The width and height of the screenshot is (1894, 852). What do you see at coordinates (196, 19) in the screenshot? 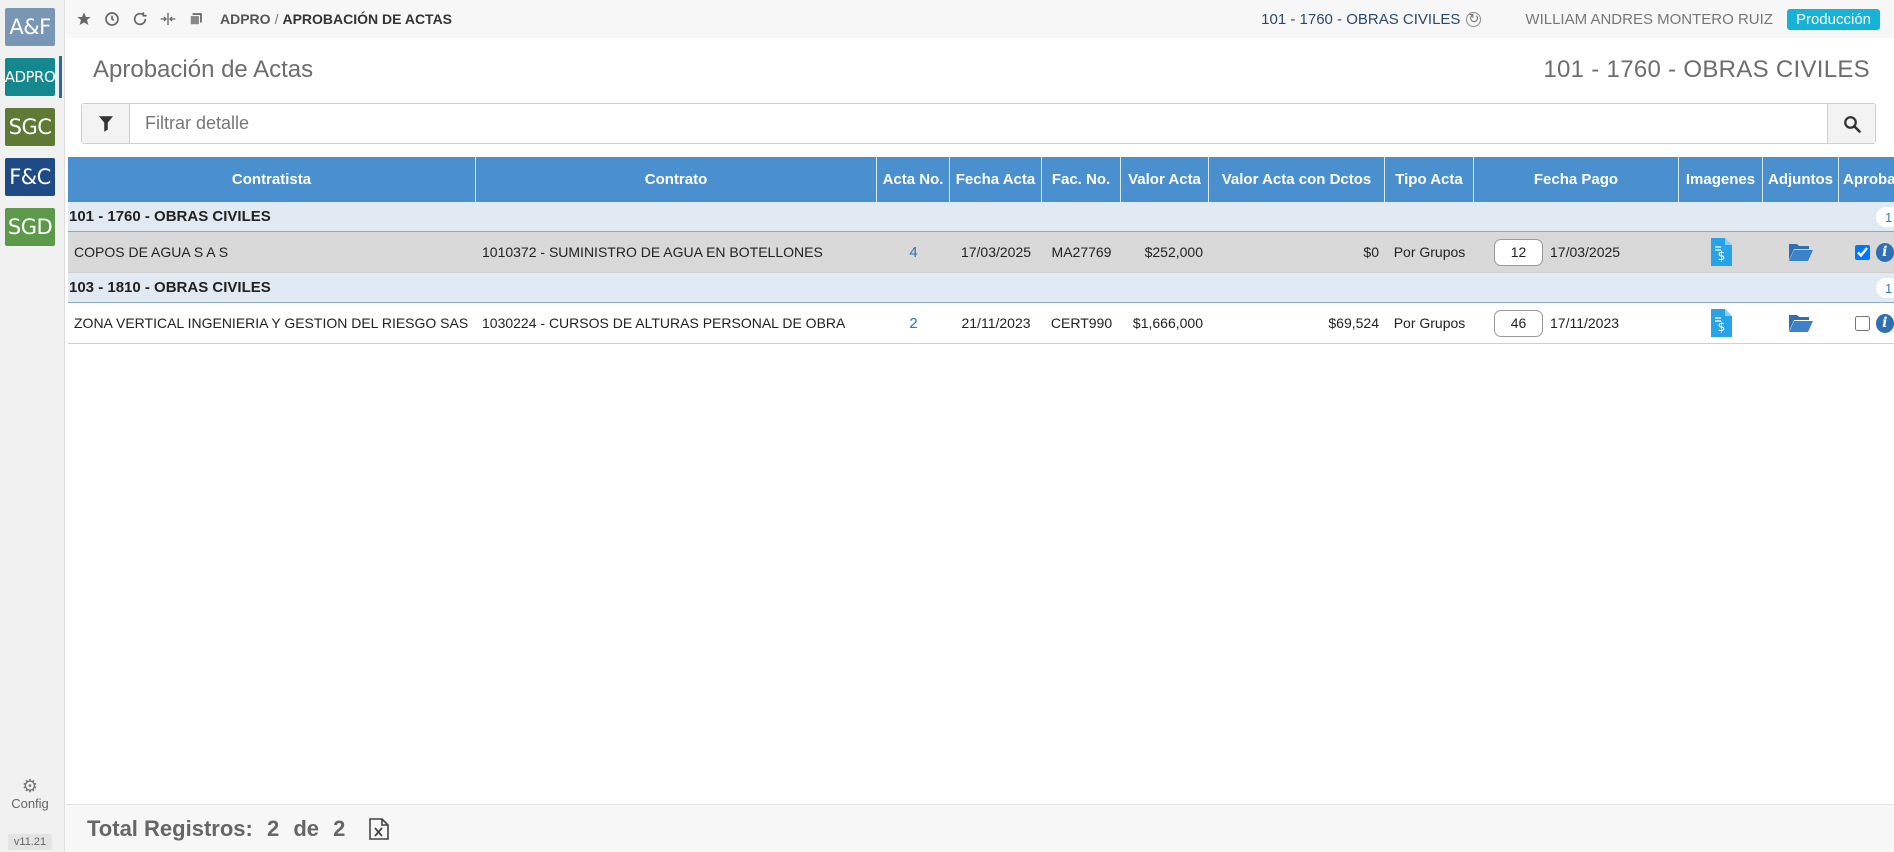
I see `windows-icon` at bounding box center [196, 19].